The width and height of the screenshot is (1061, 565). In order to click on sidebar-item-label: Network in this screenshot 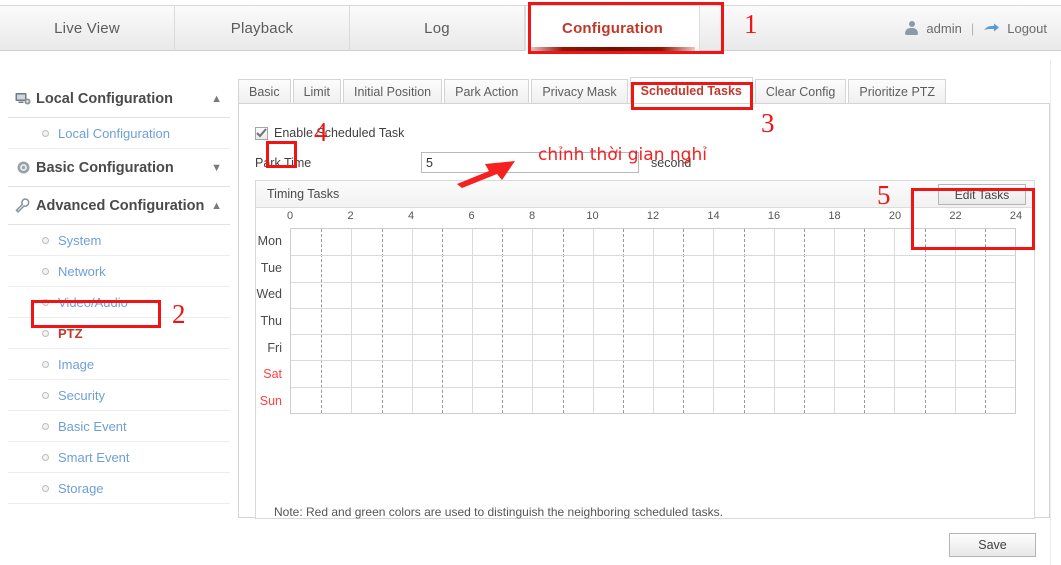, I will do `click(82, 271)`.